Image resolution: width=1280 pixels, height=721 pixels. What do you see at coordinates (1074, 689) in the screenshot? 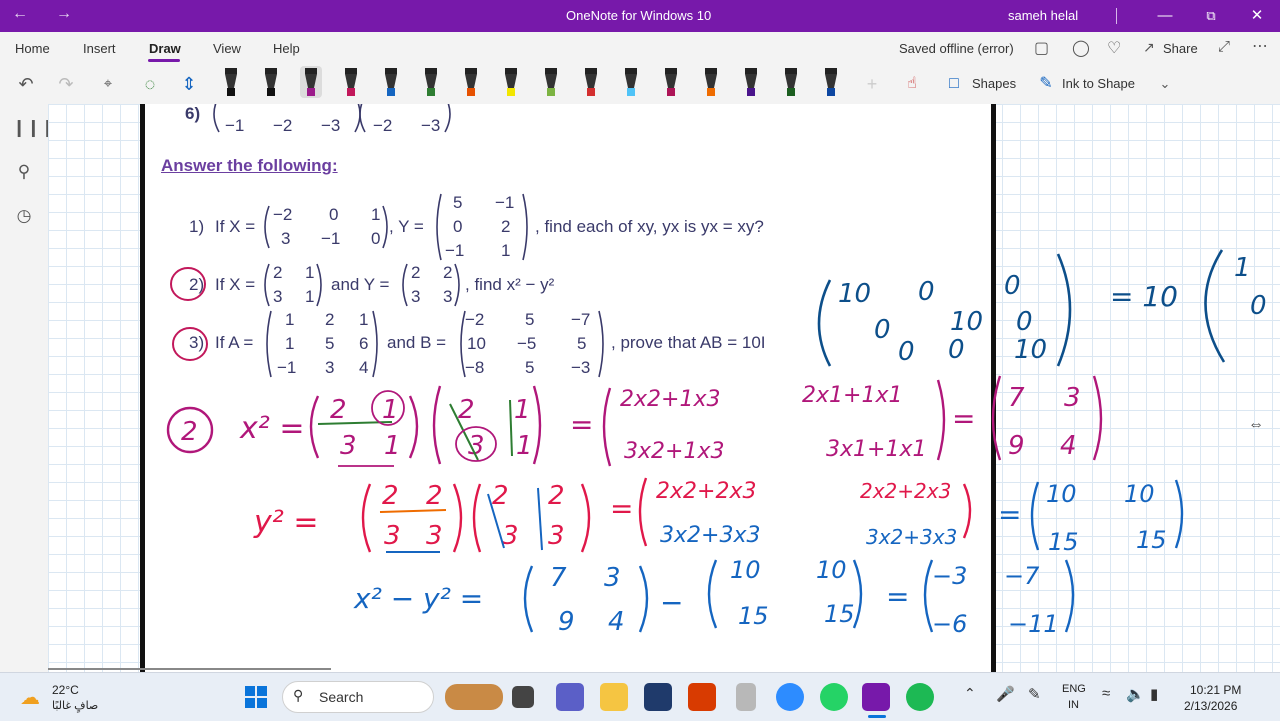
I see `lang-top: ENG` at bounding box center [1074, 689].